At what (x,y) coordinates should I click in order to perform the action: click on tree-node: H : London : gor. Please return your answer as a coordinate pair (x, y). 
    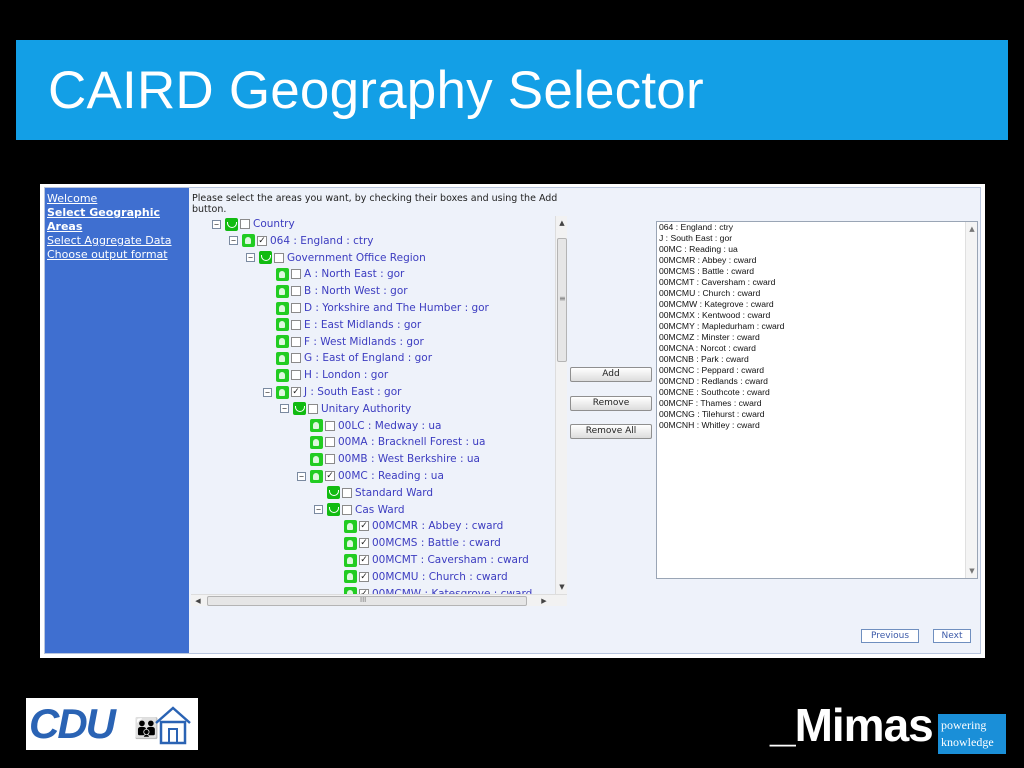
    Looking at the image, I should click on (332, 375).